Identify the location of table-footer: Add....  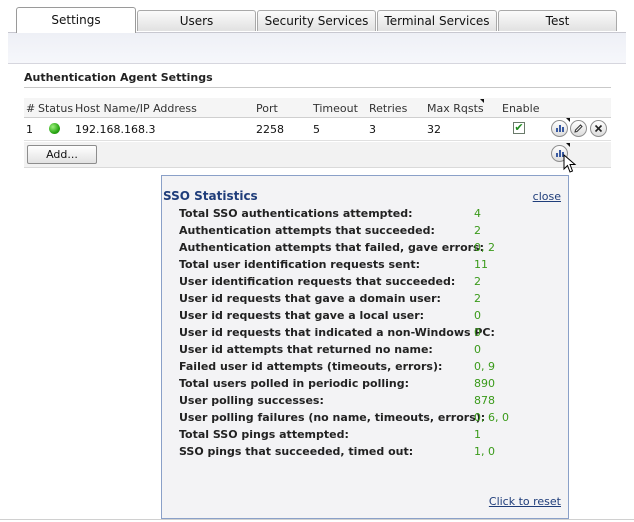
(317, 155).